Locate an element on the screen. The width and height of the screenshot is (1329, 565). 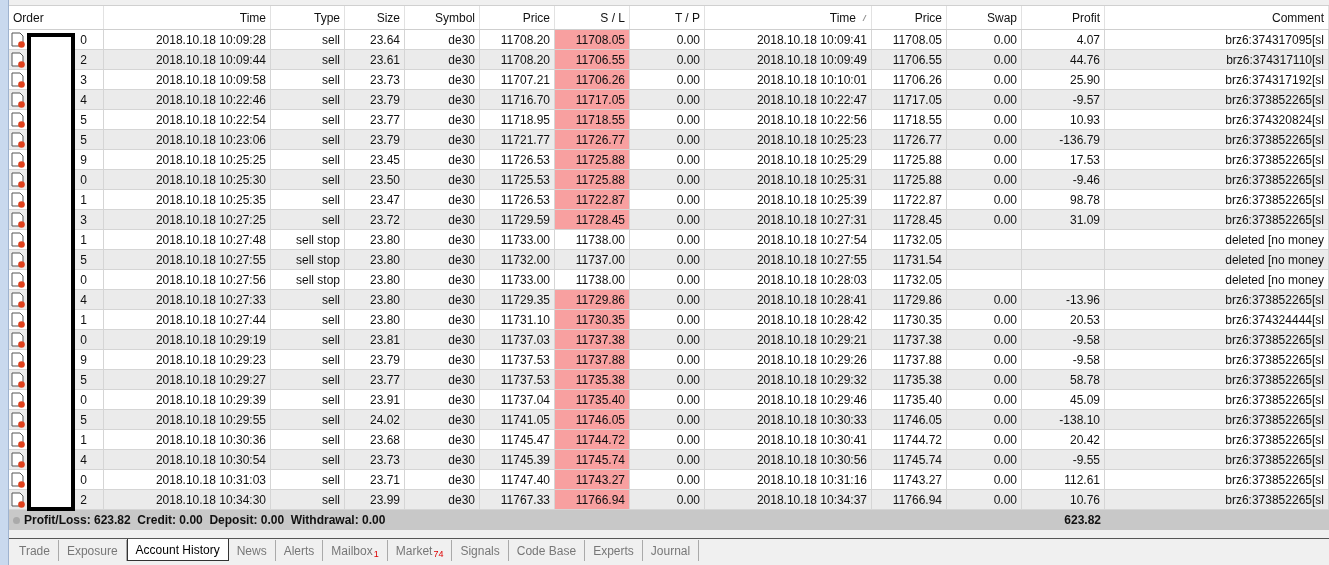
table-cell: 11706.55 is located at coordinates (592, 59).